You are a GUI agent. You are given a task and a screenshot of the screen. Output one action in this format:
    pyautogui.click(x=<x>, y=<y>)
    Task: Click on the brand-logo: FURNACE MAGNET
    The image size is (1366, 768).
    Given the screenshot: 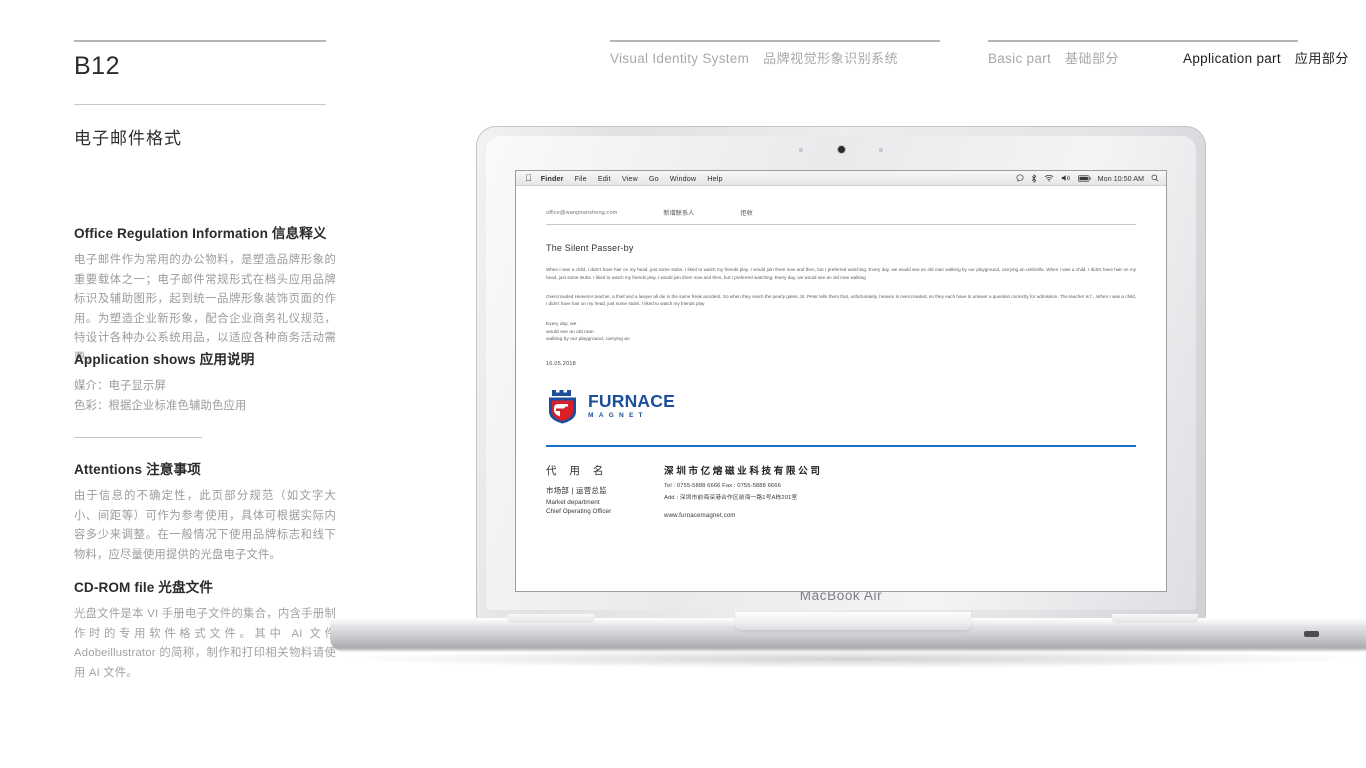 What is the action you would take?
    pyautogui.click(x=841, y=406)
    